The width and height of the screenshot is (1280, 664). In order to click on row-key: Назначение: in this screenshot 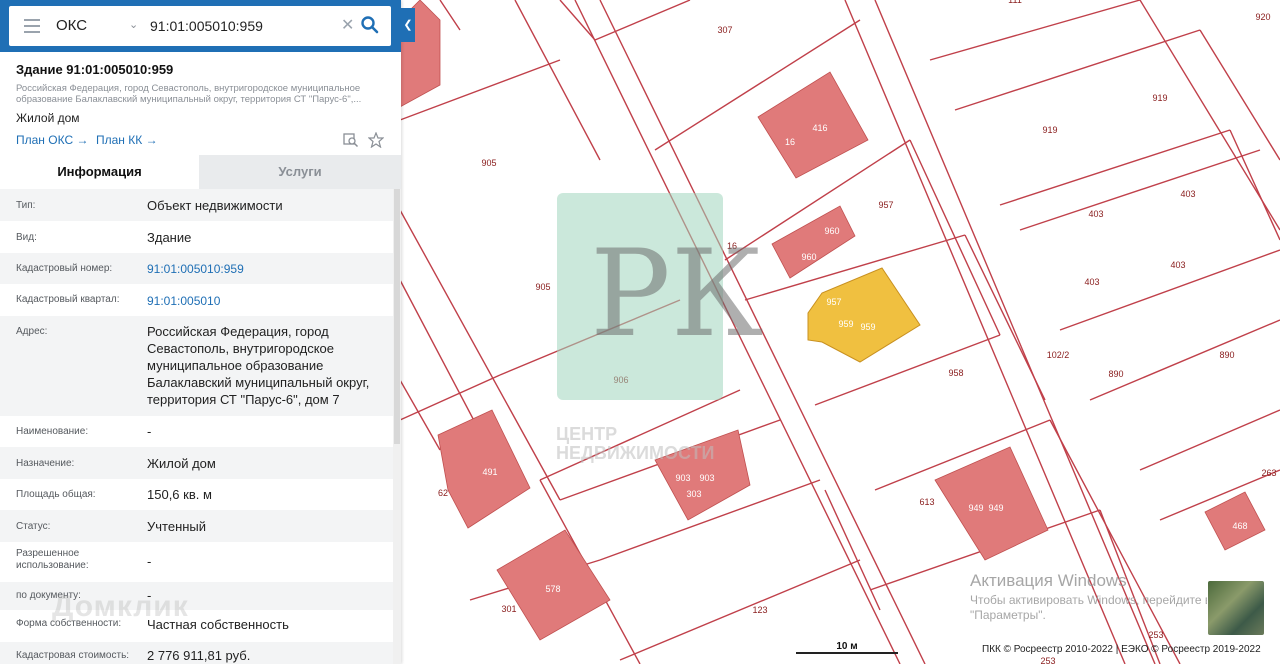, I will do `click(45, 463)`.